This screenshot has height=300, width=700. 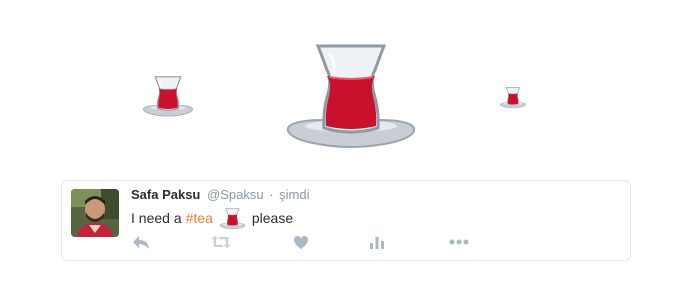 I want to click on tweet-text-before: I need a, so click(x=156, y=218).